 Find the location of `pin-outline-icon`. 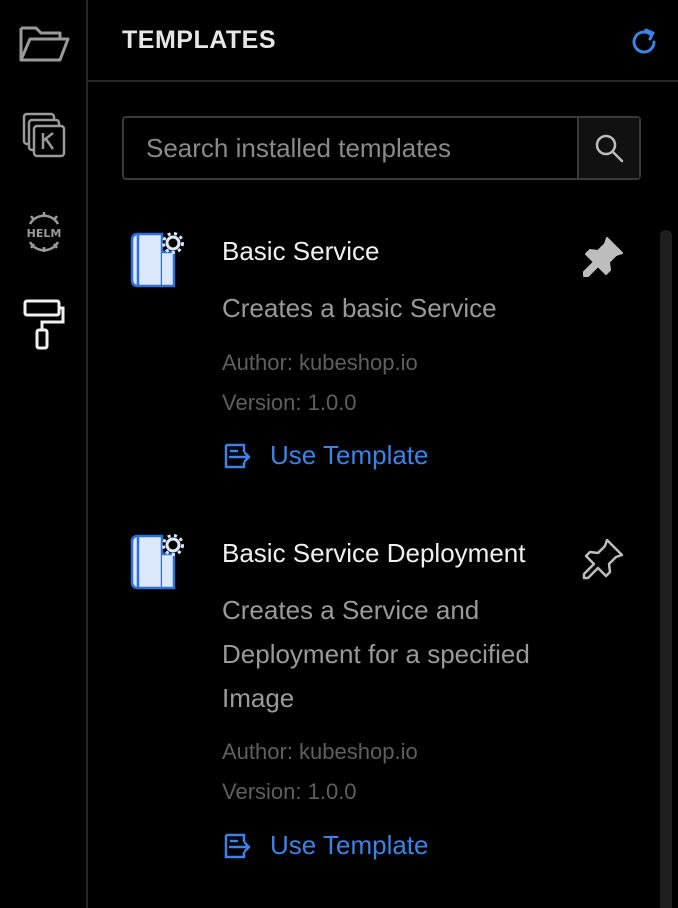

pin-outline-icon is located at coordinates (603, 559).